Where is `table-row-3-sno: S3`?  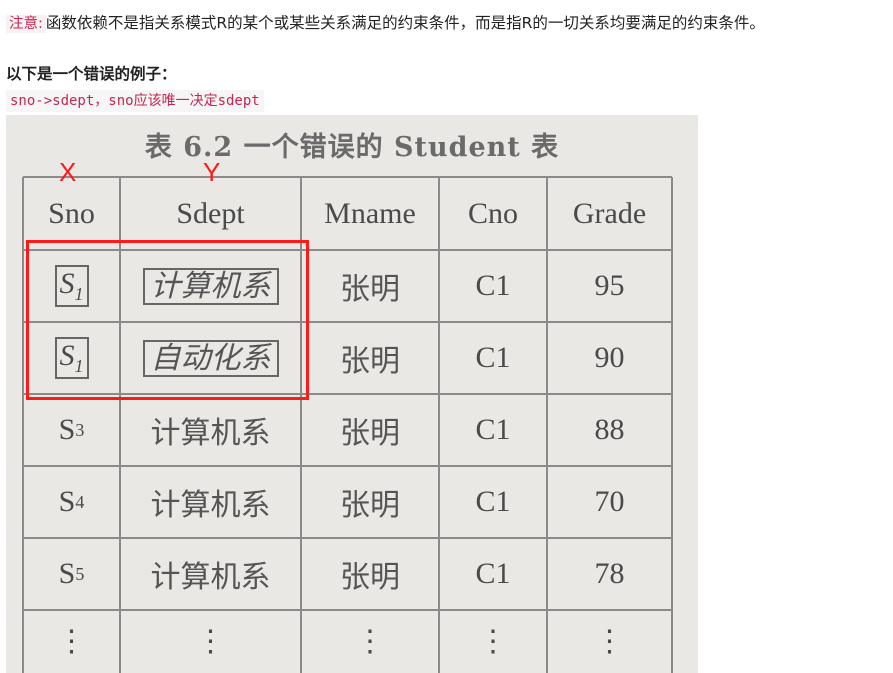
table-row-3-sno: S3 is located at coordinates (71, 429).